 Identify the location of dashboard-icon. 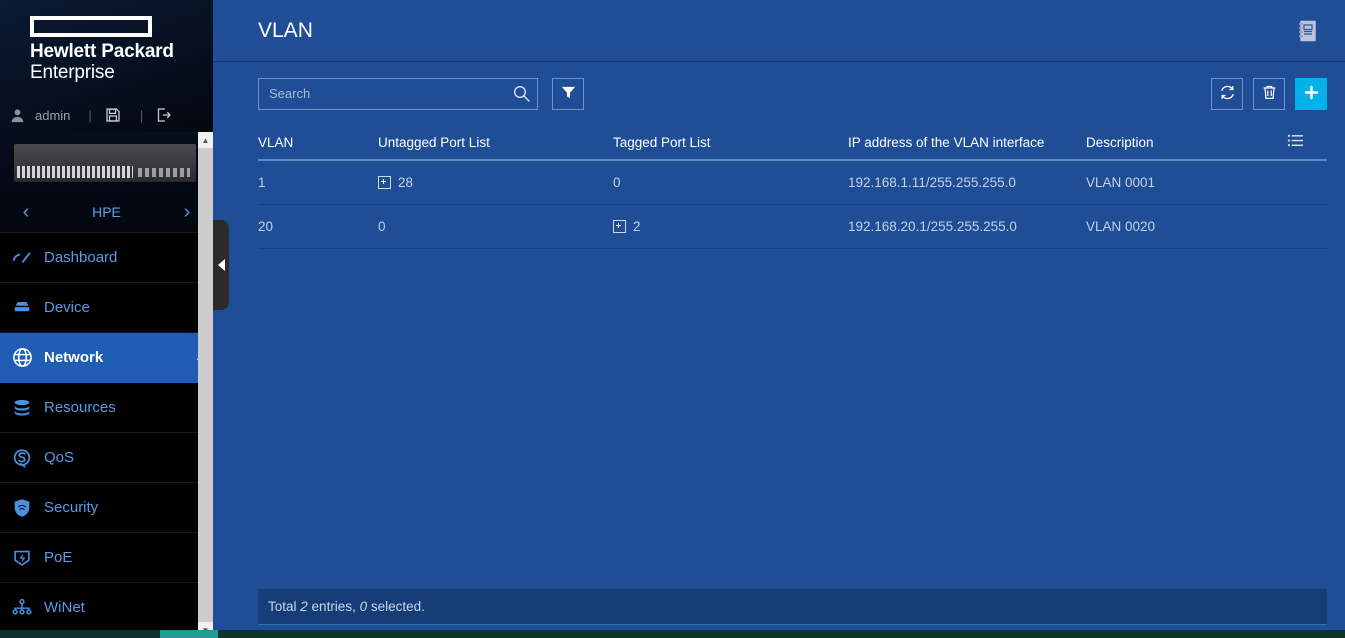
(22, 258).